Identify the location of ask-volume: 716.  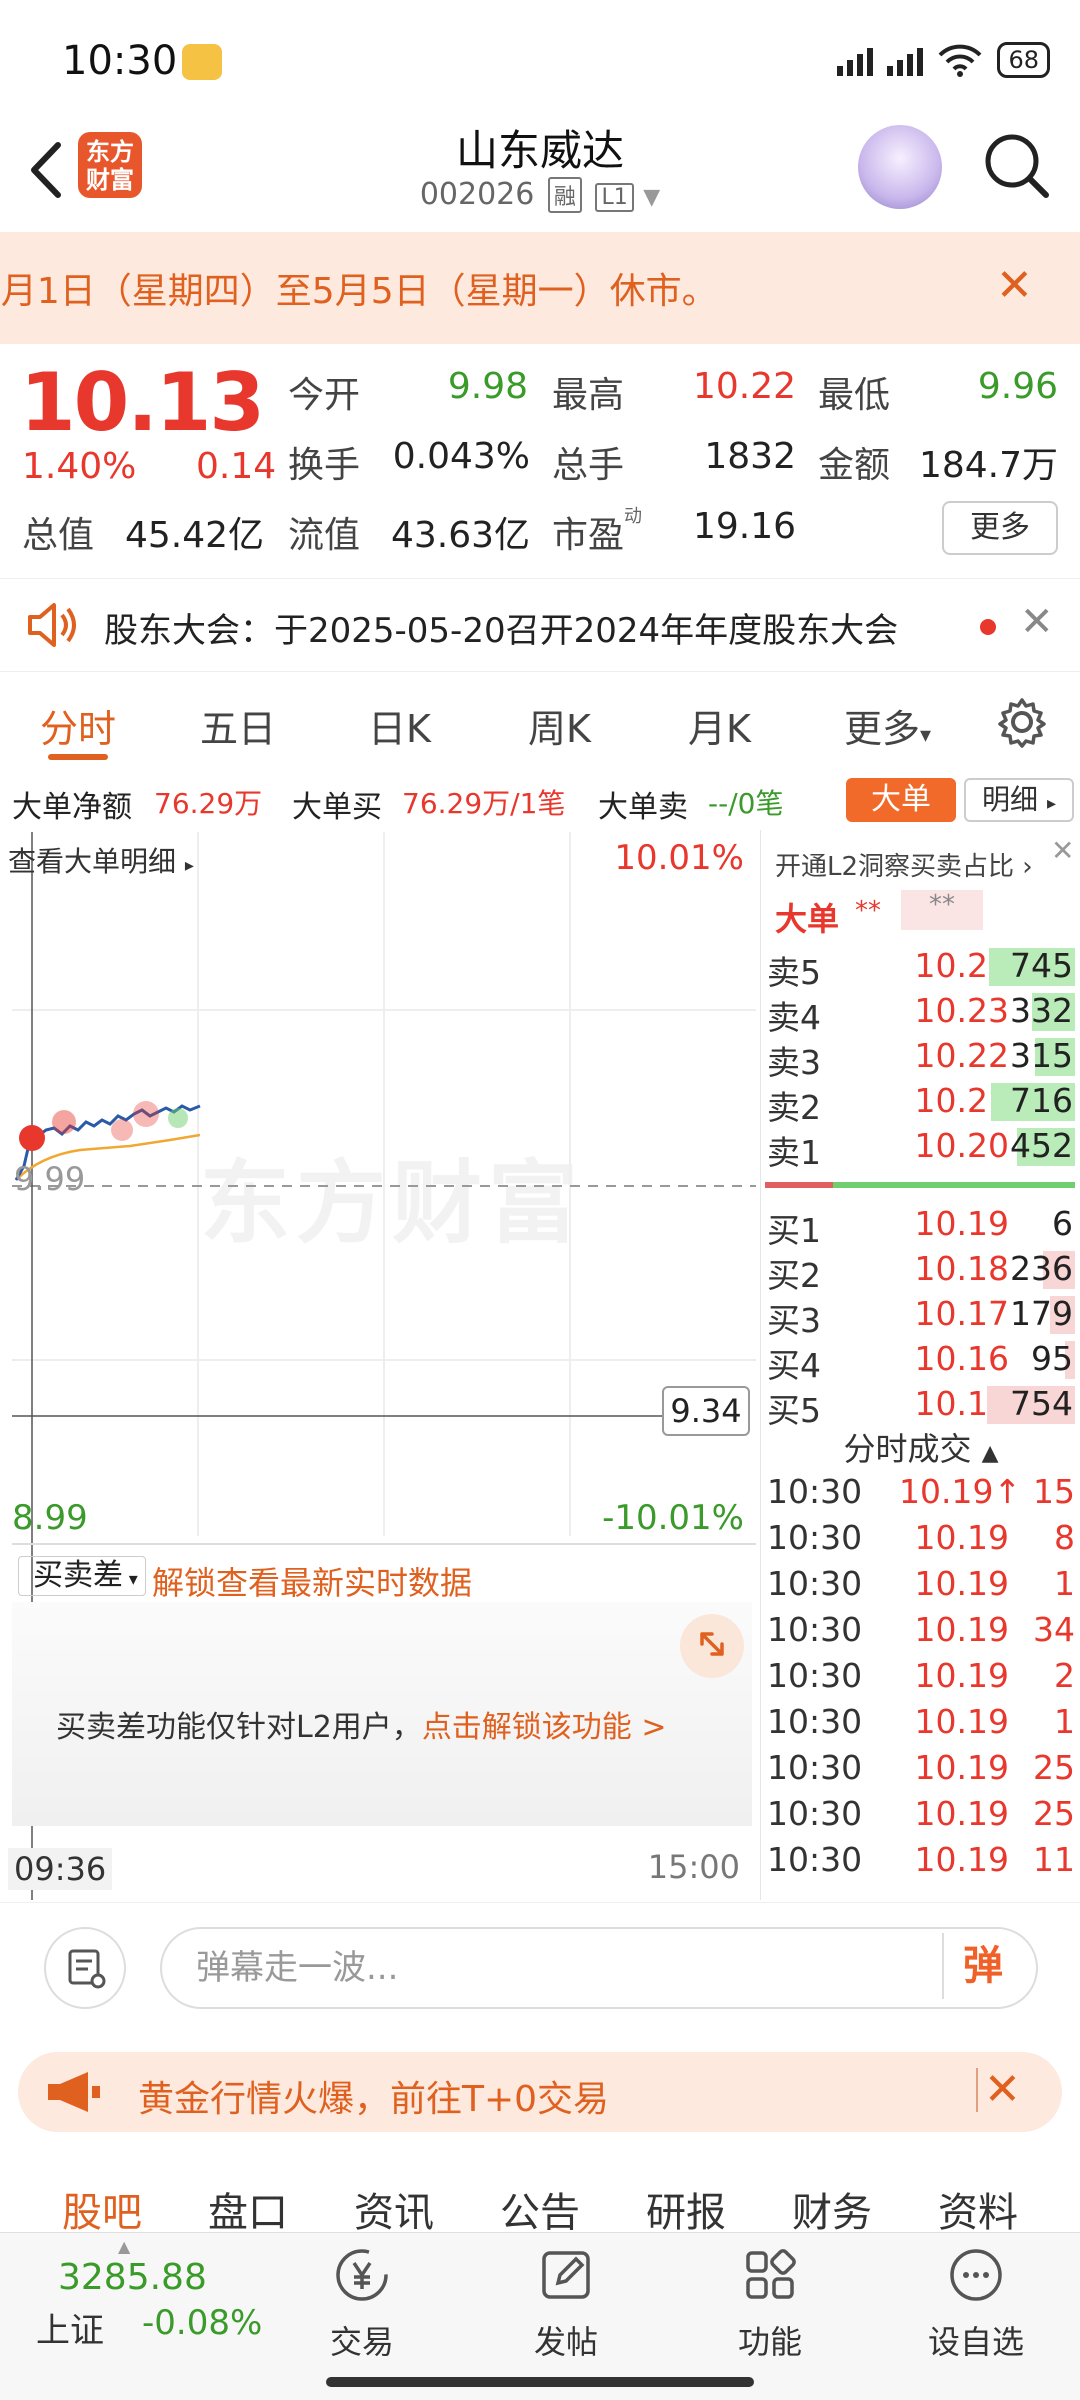
(1041, 1100).